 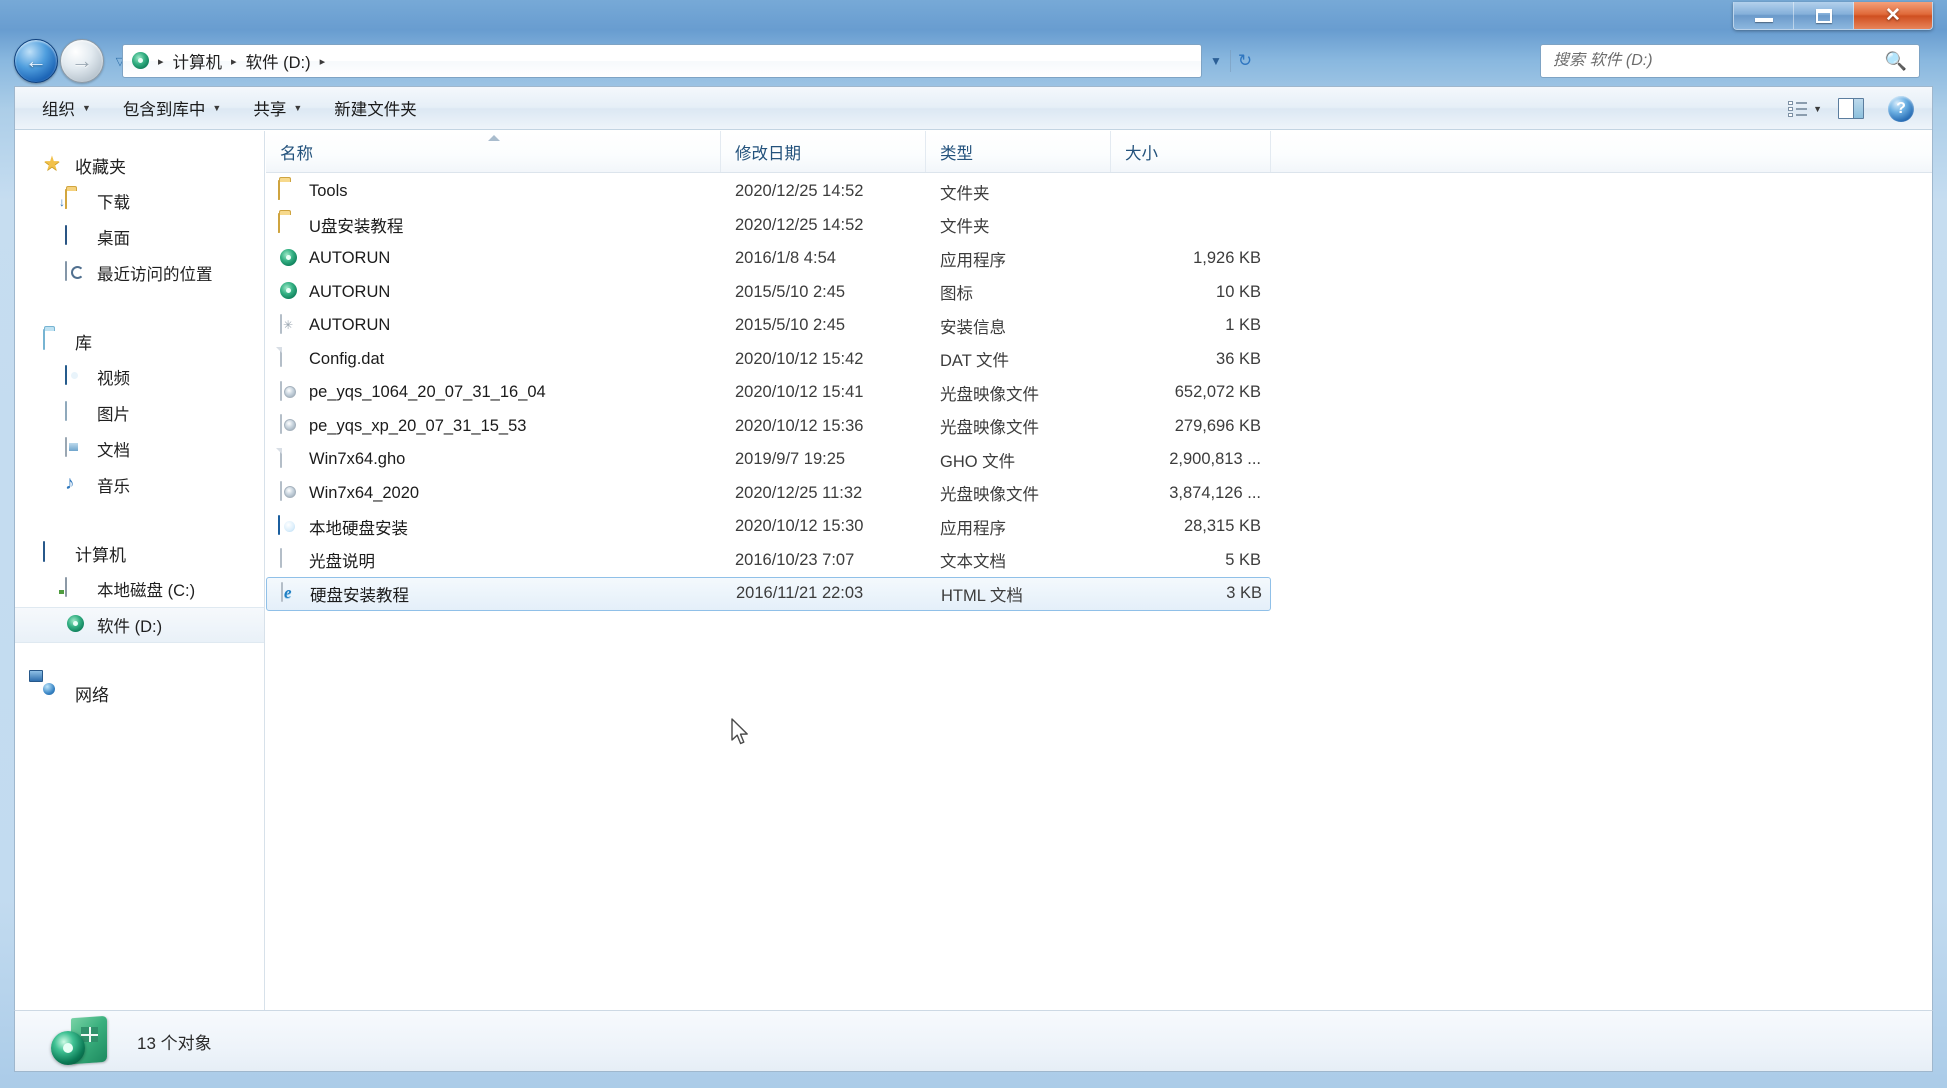 I want to click on share-button: 共享 ▼, so click(x=277, y=108).